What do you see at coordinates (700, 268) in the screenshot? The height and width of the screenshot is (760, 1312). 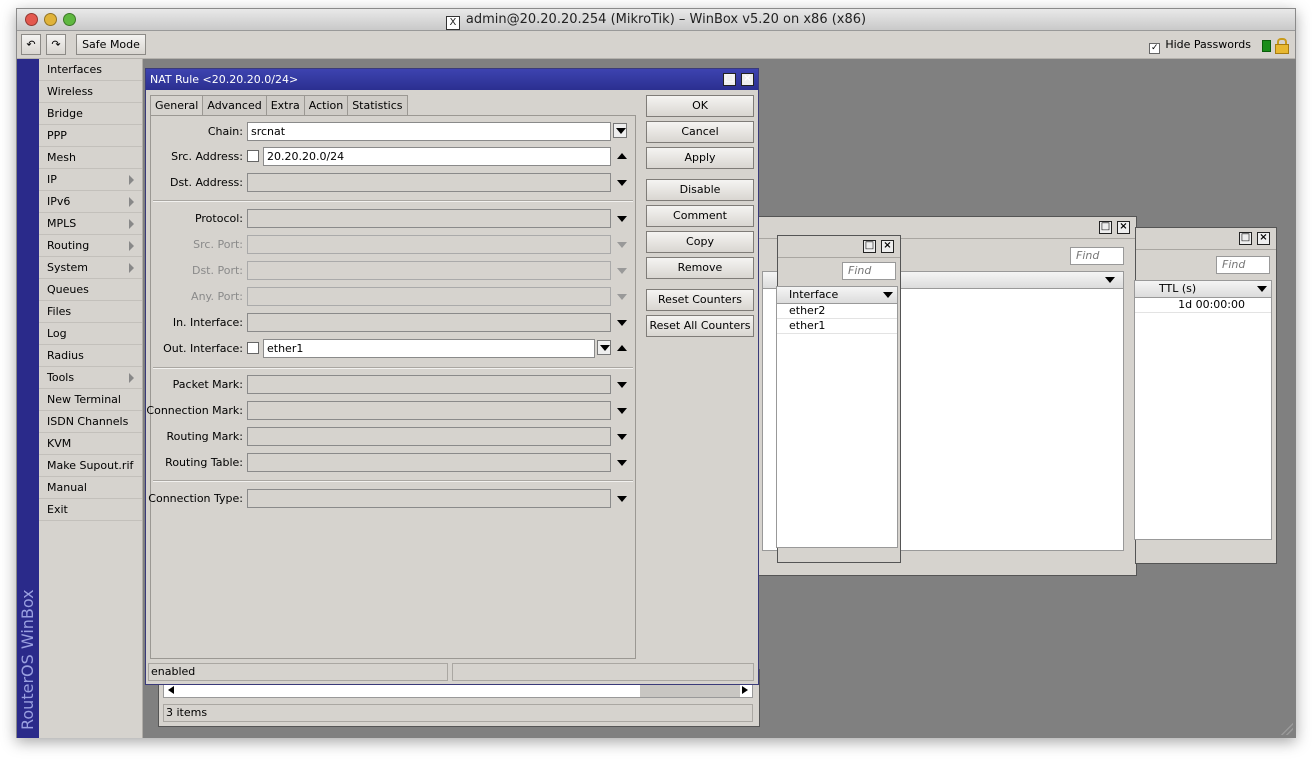 I see `remove-button: Remove` at bounding box center [700, 268].